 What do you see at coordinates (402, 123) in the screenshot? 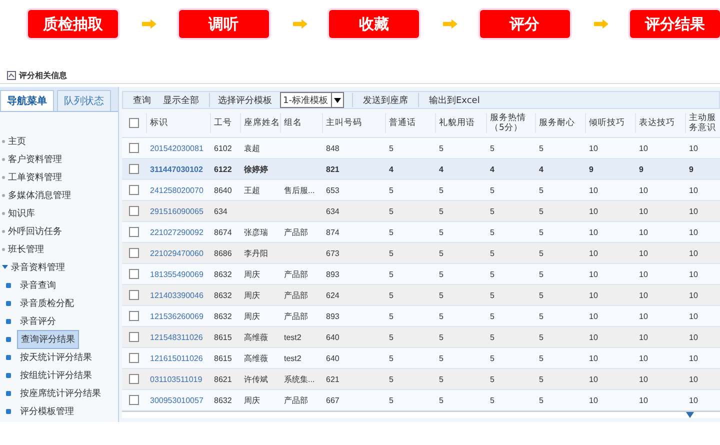
I see `column-header: 普通话` at bounding box center [402, 123].